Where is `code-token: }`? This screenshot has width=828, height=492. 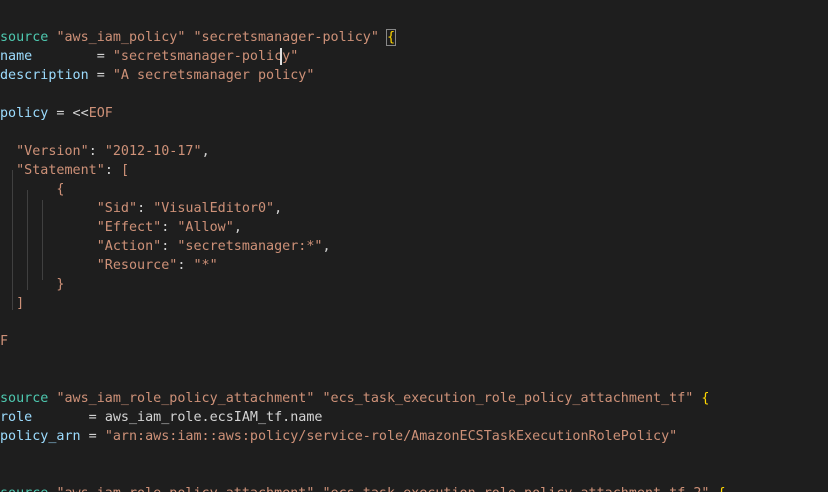
code-token: } is located at coordinates (32, 284).